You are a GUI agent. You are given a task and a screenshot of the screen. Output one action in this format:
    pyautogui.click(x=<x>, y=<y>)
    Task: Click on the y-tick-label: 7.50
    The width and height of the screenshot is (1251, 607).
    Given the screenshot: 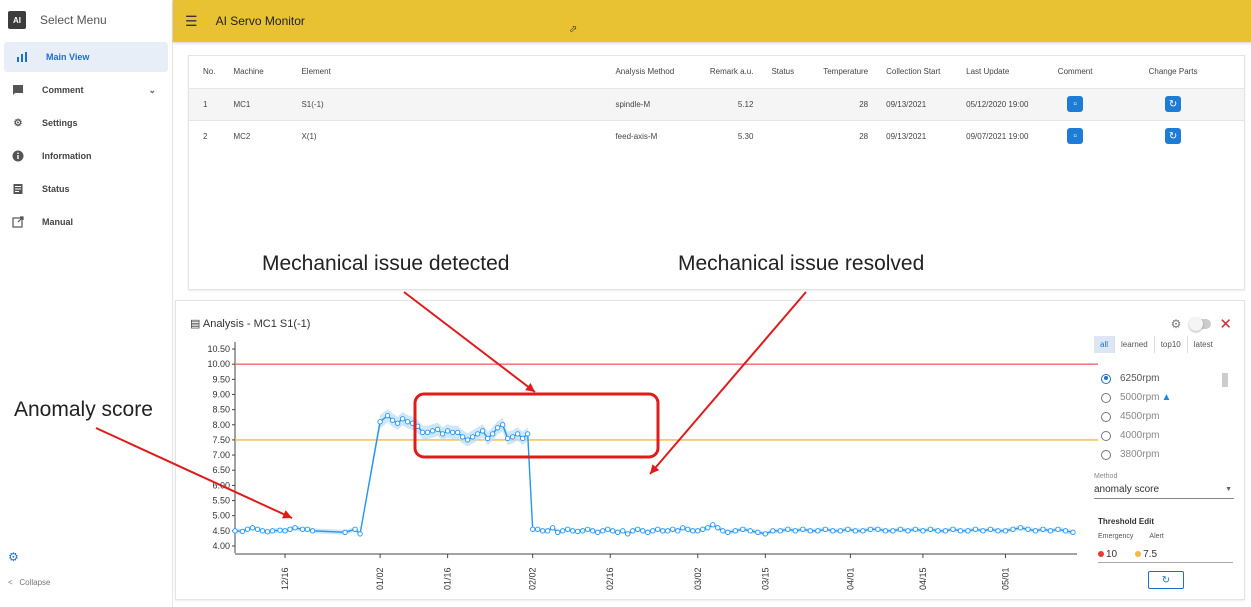 What is the action you would take?
    pyautogui.click(x=221, y=440)
    